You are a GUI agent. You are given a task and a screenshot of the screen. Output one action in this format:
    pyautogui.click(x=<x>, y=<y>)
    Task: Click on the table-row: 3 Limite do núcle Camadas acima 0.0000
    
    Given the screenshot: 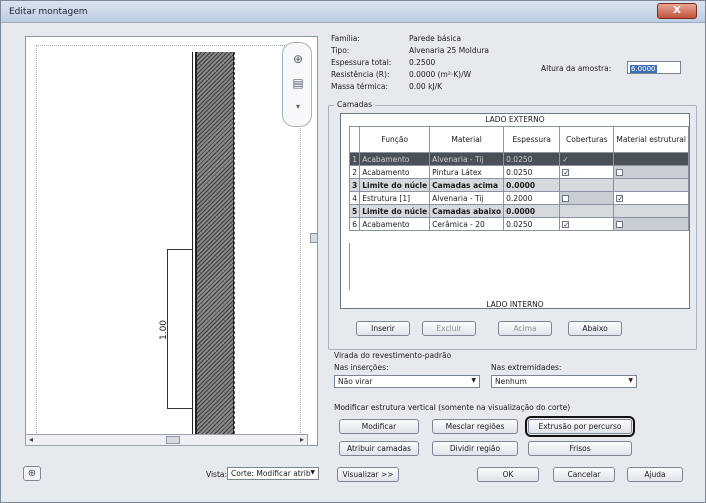 What is the action you would take?
    pyautogui.click(x=518, y=185)
    